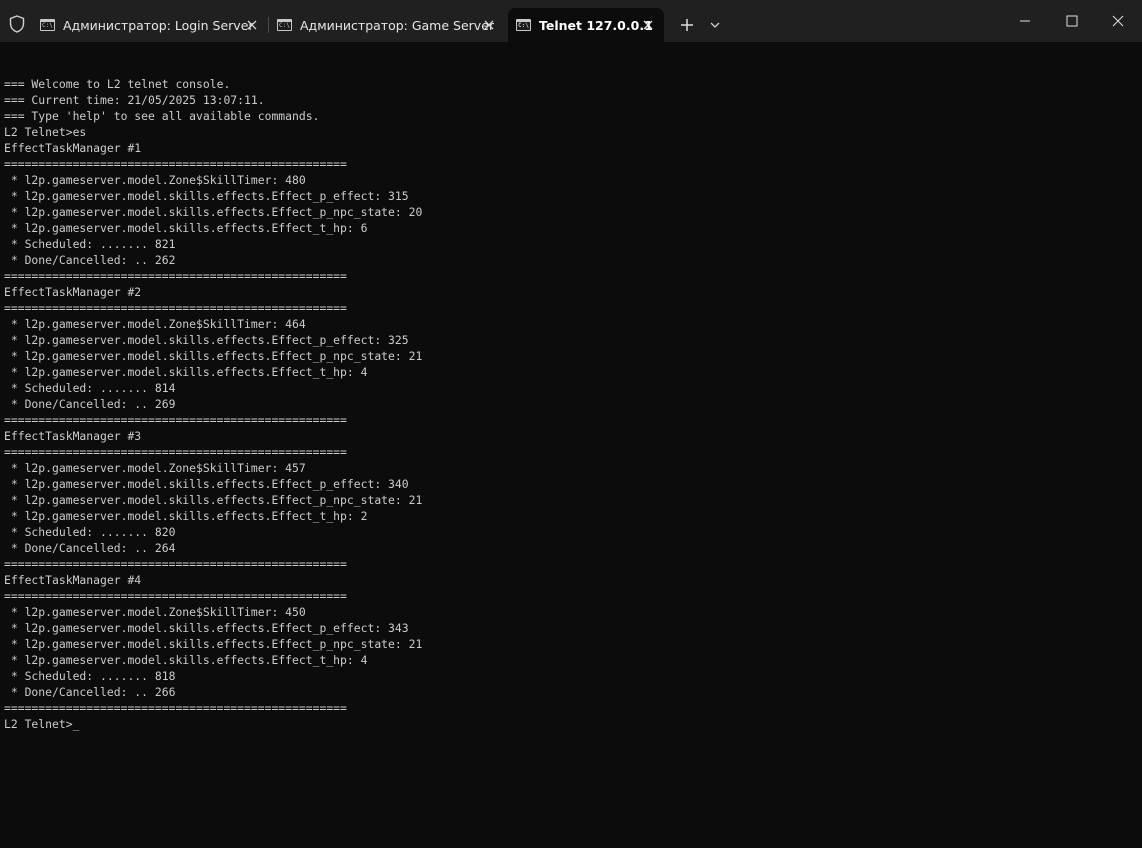 This screenshot has height=848, width=1142. What do you see at coordinates (73, 580) in the screenshot?
I see `console-line: EffectTaskManager #4` at bounding box center [73, 580].